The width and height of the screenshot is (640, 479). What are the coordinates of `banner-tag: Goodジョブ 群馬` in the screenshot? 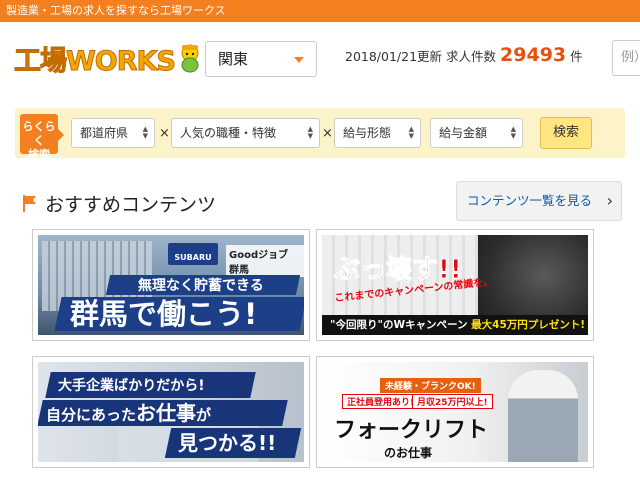 It's located at (265, 261).